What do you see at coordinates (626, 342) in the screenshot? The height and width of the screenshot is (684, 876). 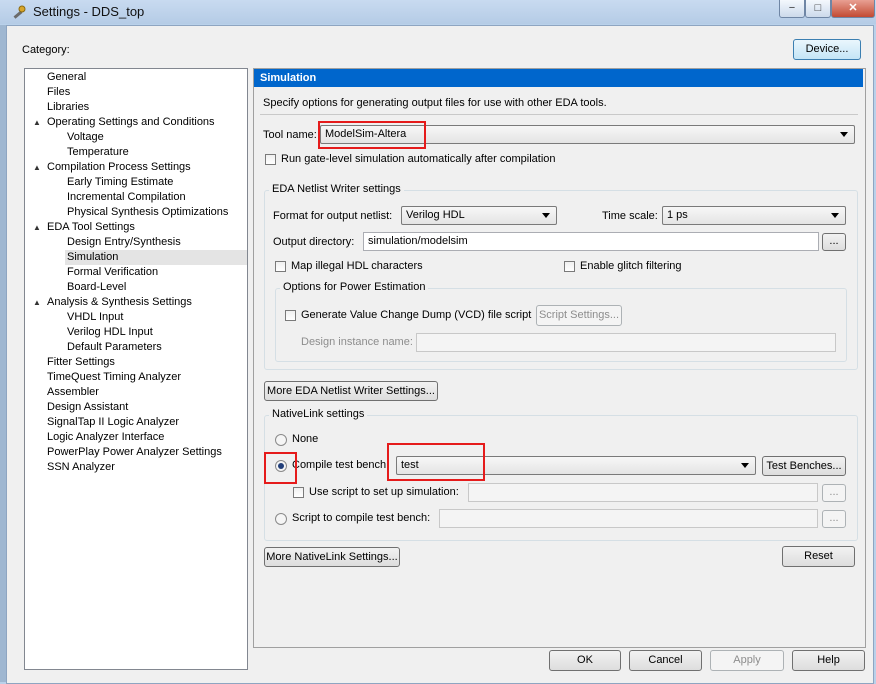 I see `design-instance-input` at bounding box center [626, 342].